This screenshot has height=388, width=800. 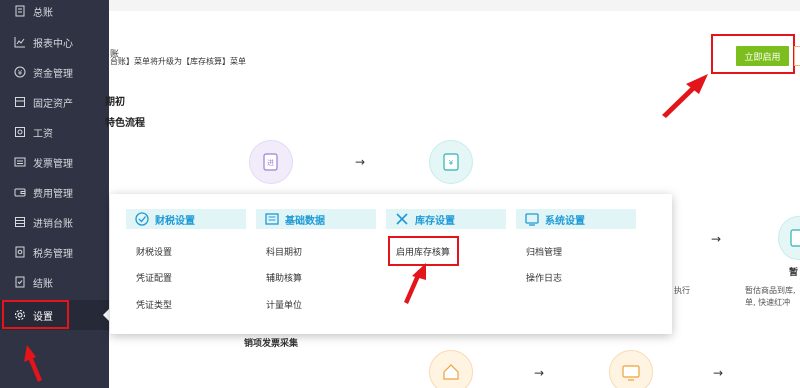 I want to click on menu-item-aux-accounting: 辅助核算, so click(x=284, y=277).